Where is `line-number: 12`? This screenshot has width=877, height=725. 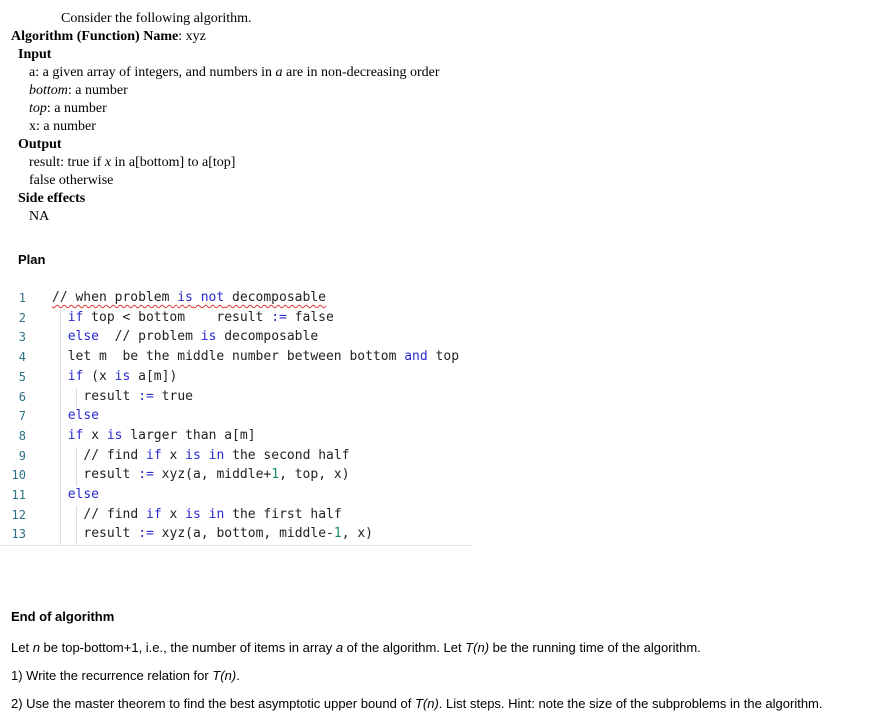
line-number: 12 is located at coordinates (18, 514).